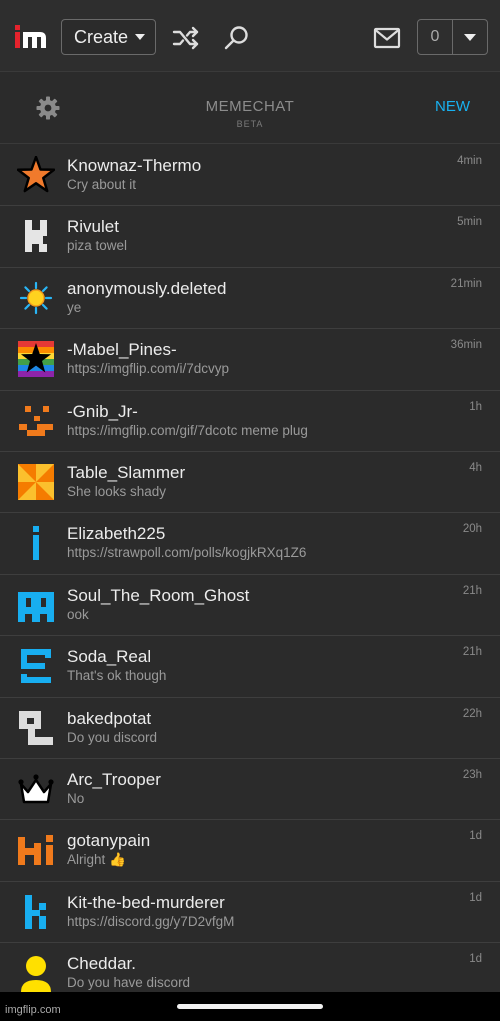  I want to click on chat-name: bakedpotat, so click(109, 718).